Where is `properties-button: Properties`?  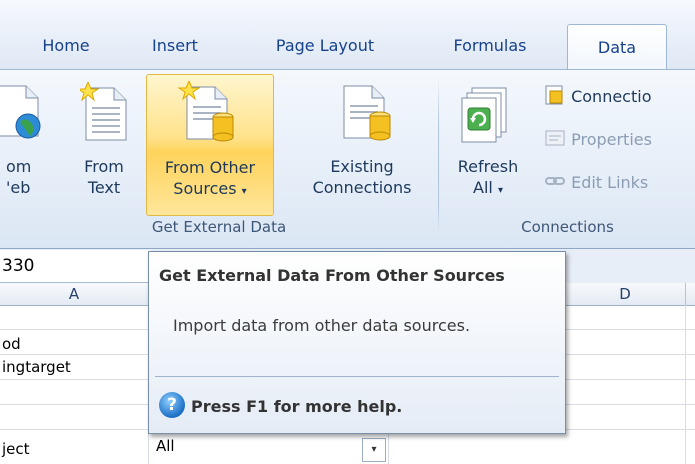 properties-button: Properties is located at coordinates (598, 140).